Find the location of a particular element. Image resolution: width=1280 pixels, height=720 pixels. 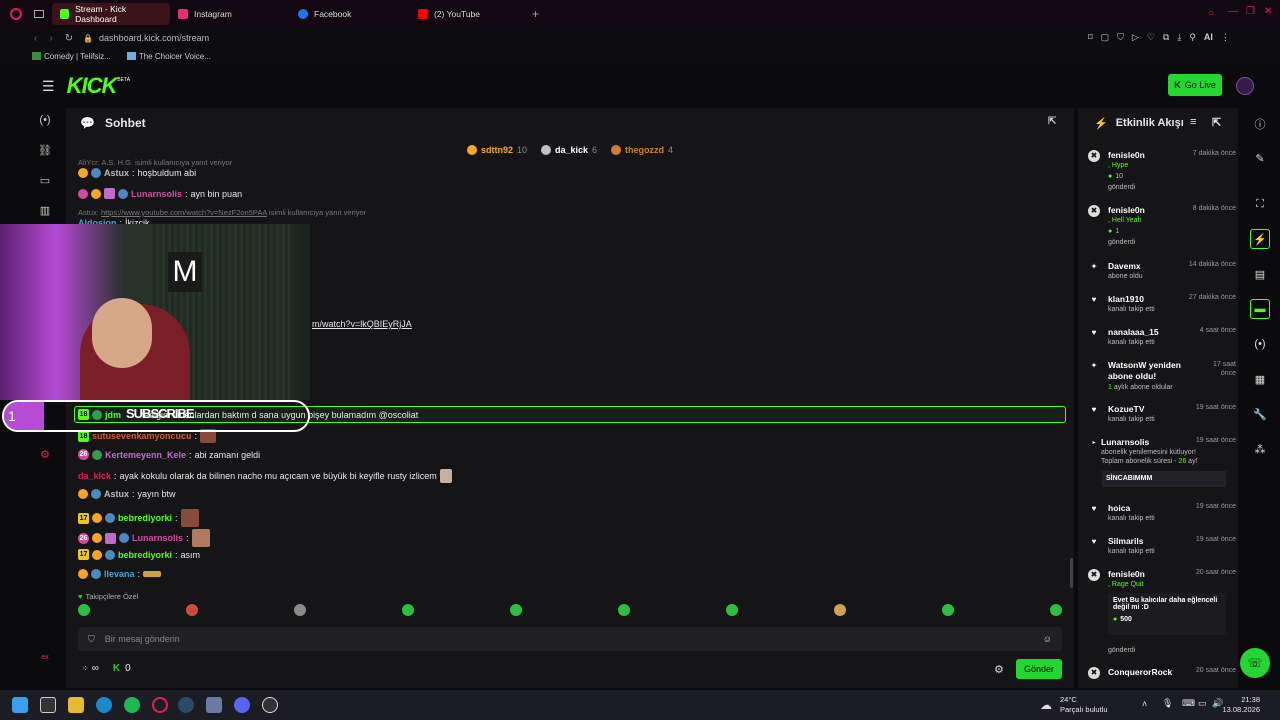

activity-user: klan1910 is located at coordinates (1126, 299).